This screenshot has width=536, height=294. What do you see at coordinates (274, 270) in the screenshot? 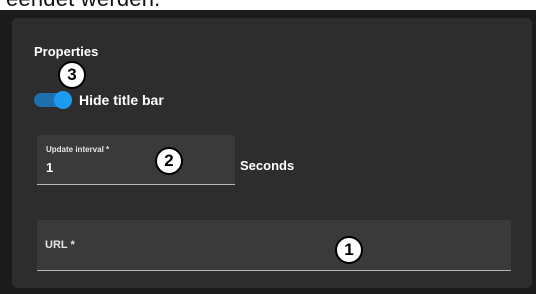
I see `url-underline` at bounding box center [274, 270].